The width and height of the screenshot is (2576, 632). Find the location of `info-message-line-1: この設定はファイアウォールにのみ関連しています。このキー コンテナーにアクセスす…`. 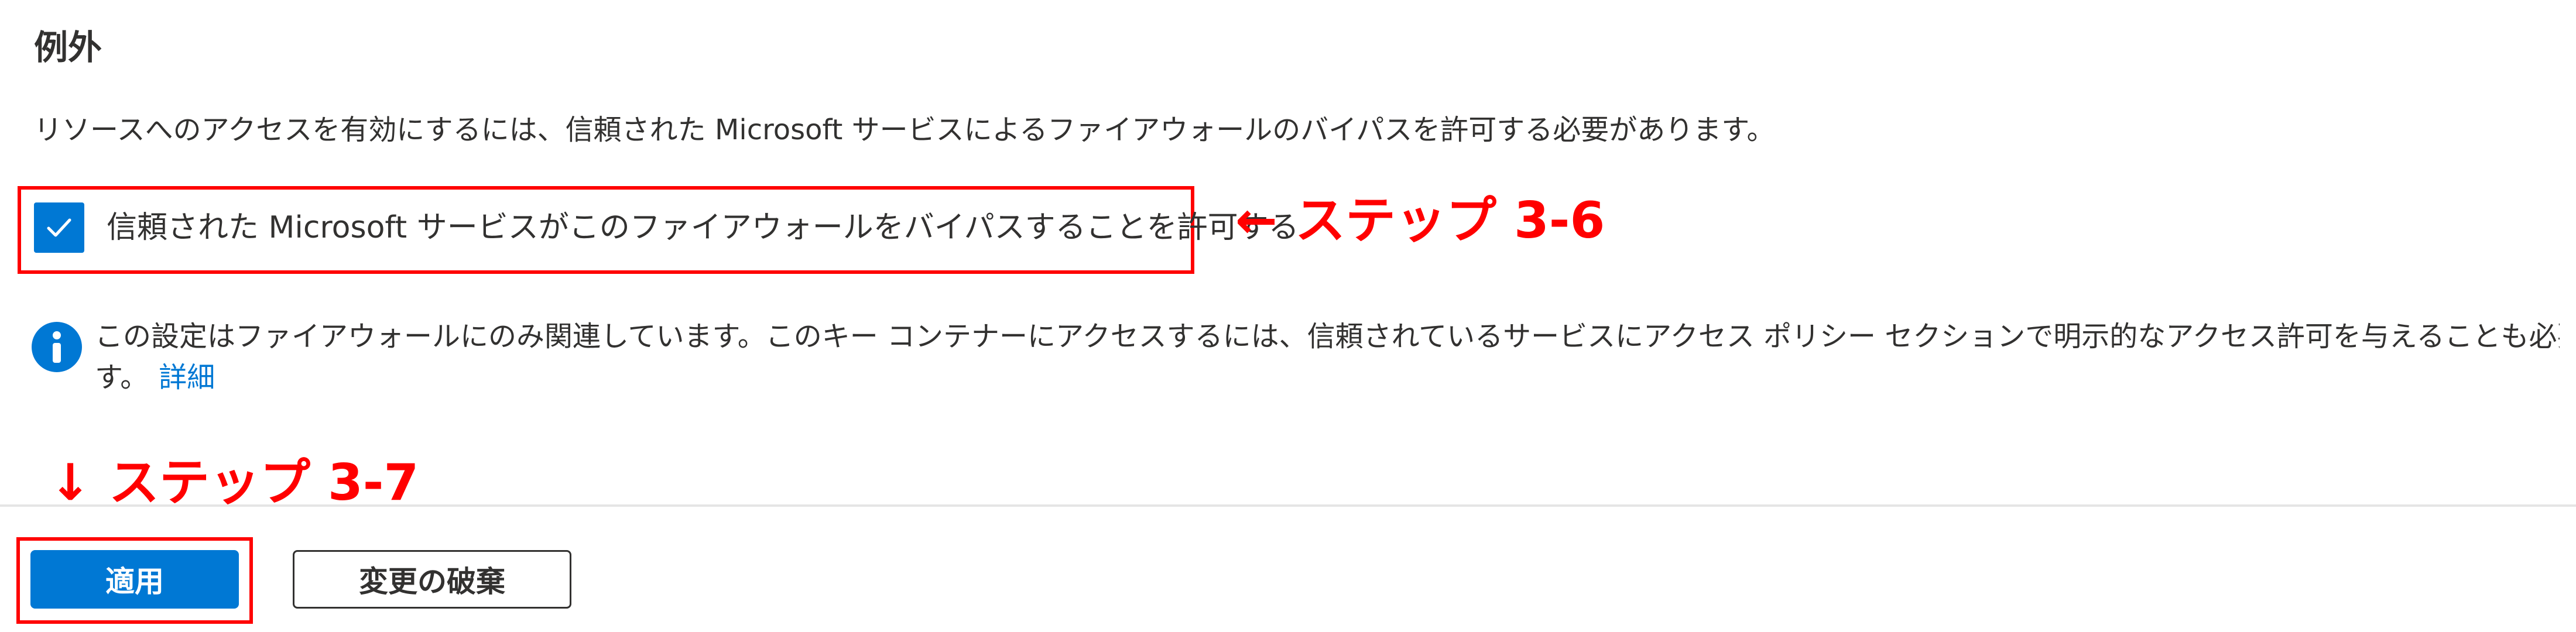

info-message-line-1: この設定はファイアウォールにのみ関連しています。このキー コンテナーにアクセスす… is located at coordinates (1327, 336).